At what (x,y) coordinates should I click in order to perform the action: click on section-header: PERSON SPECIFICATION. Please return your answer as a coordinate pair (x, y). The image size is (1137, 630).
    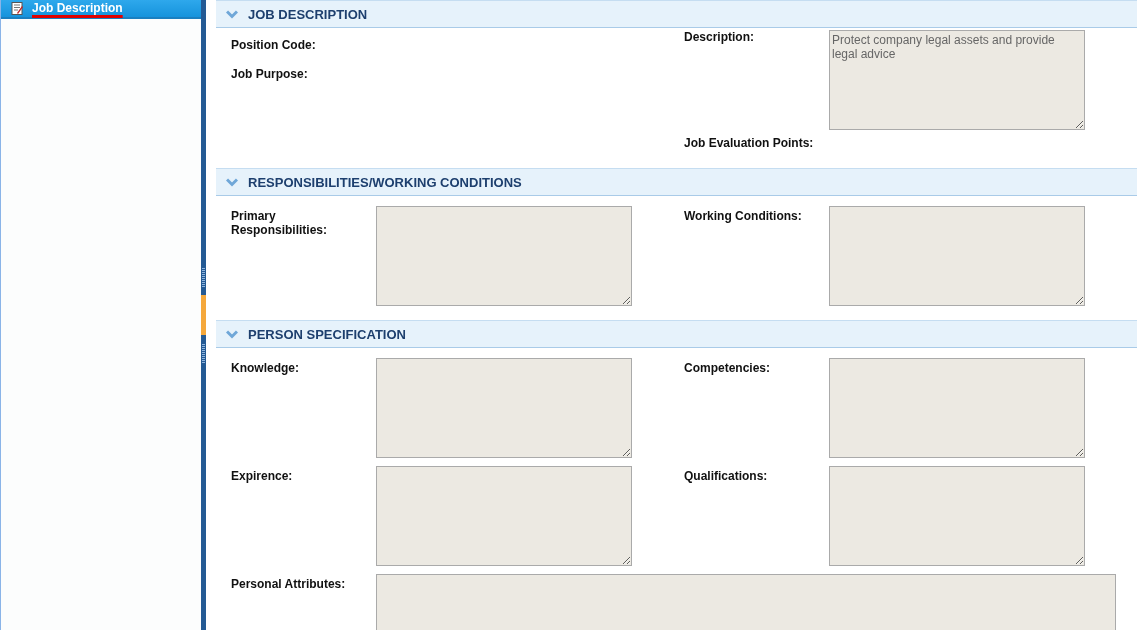
    Looking at the image, I should click on (676, 334).